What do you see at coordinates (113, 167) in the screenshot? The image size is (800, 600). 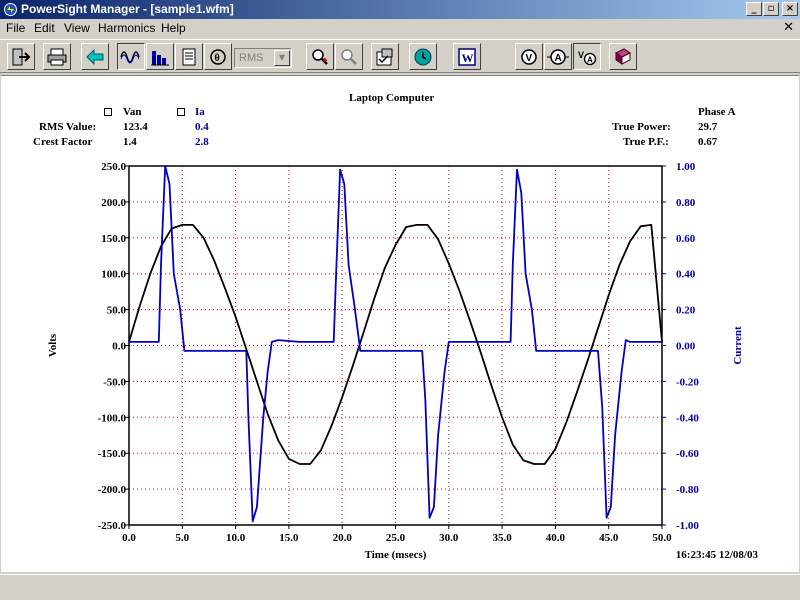 I see `y-tick-label: 250.0` at bounding box center [113, 167].